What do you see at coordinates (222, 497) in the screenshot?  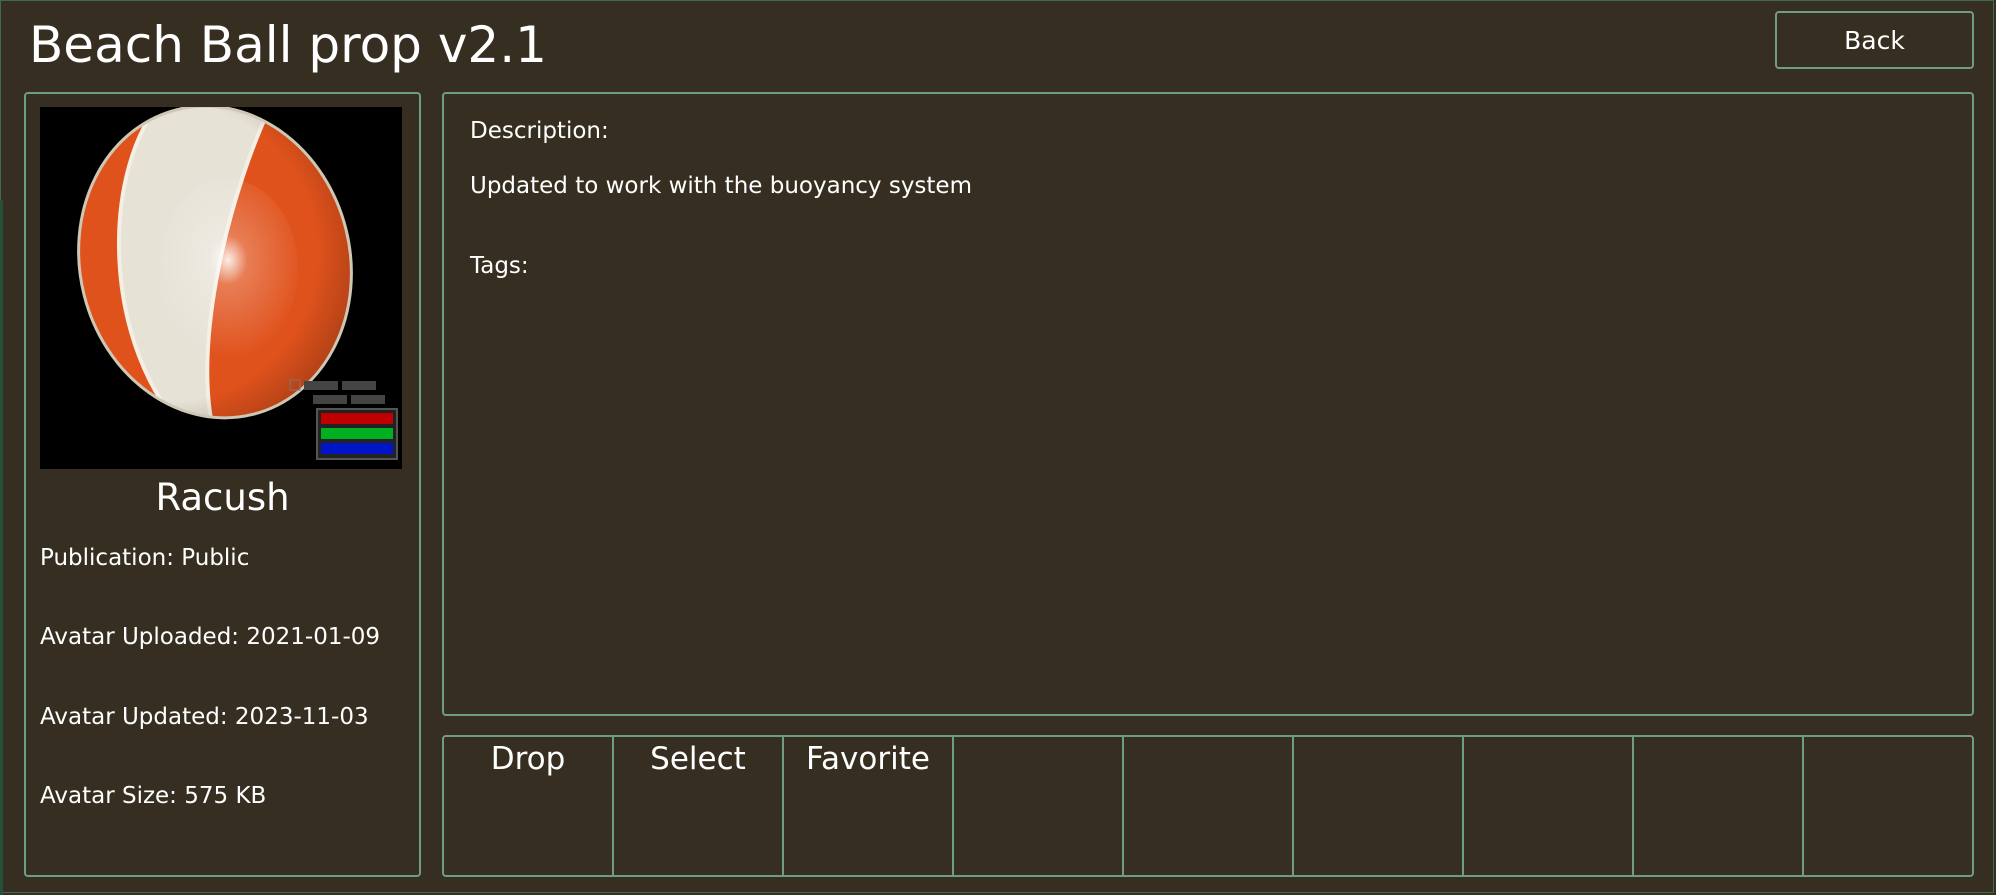 I see `creator-name: Racush` at bounding box center [222, 497].